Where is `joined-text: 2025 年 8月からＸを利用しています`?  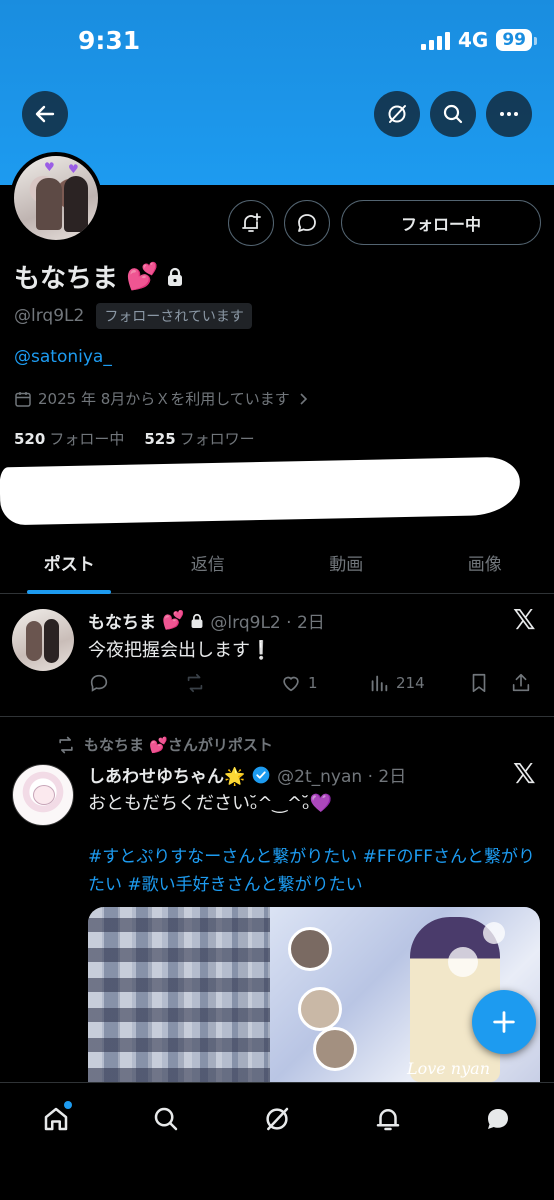
joined-text: 2025 年 8月からＸを利用しています is located at coordinates (164, 399).